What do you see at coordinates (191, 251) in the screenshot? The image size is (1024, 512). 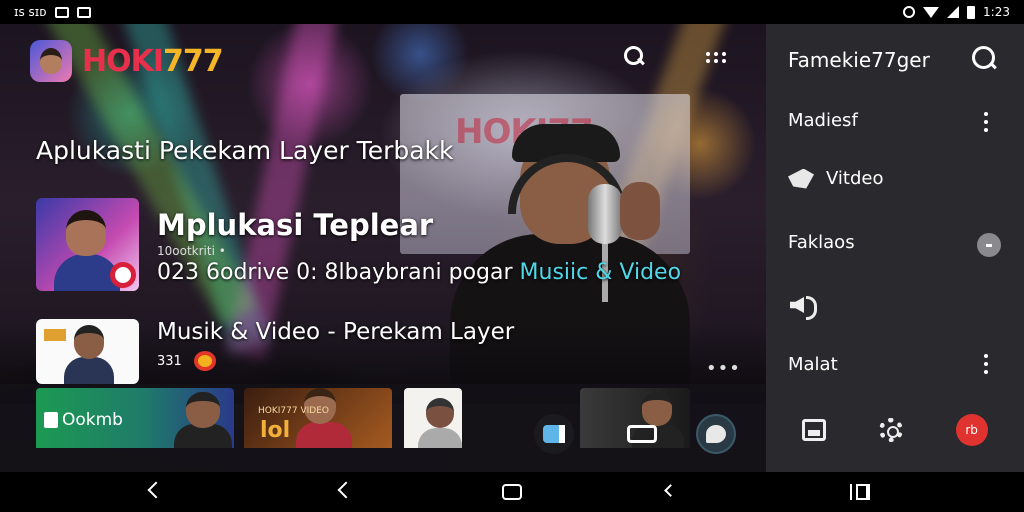 I see `featured-subtitle: 10ootkriti •` at bounding box center [191, 251].